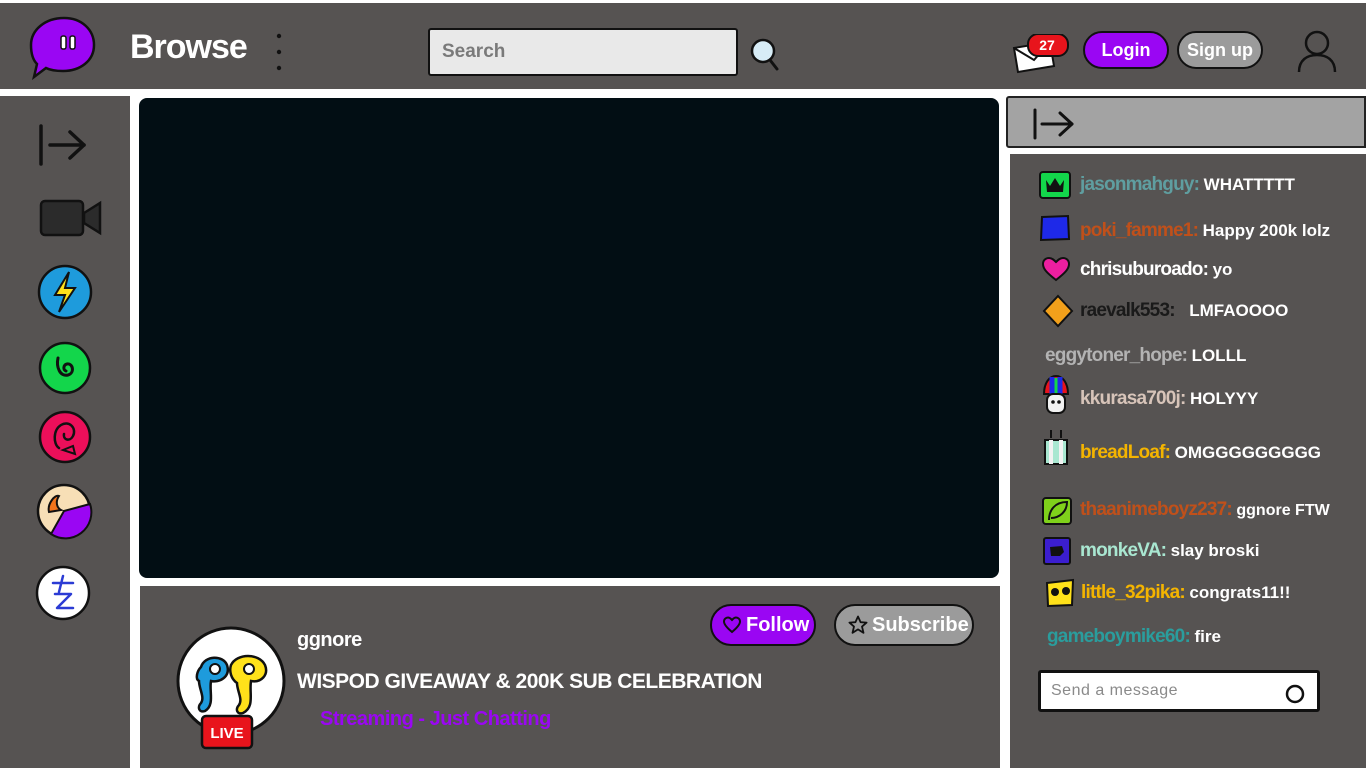 This screenshot has width=1366, height=768. Describe the element at coordinates (1222, 269) in the screenshot. I see `chat-text: yo` at that location.